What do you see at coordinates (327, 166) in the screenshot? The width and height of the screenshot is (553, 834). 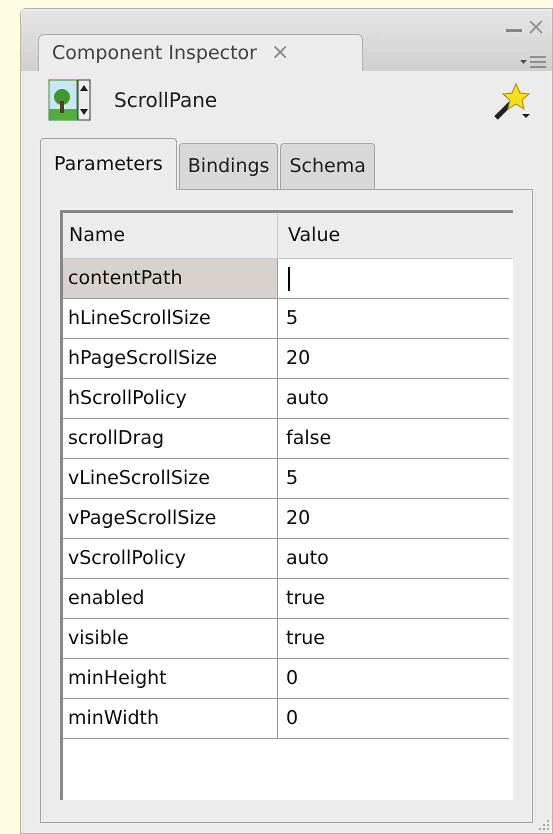 I see `tab: Schema` at bounding box center [327, 166].